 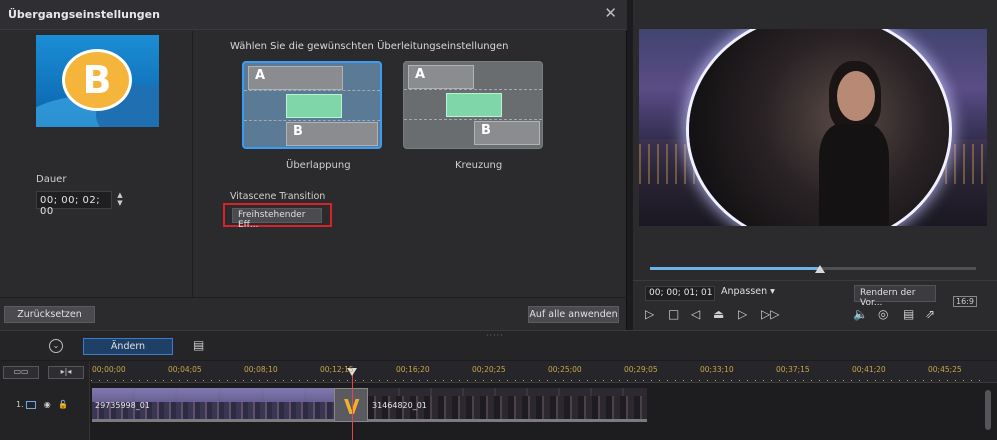 I want to click on apply-all-button: Auf alle anwenden, so click(x=573, y=314).